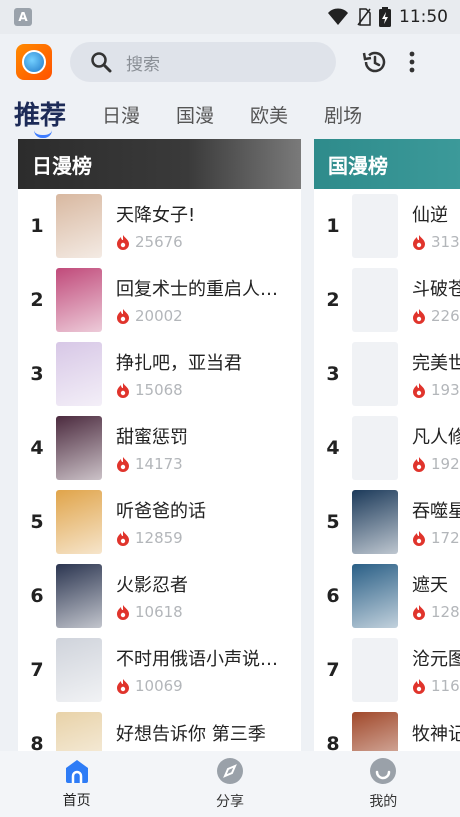 The height and width of the screenshot is (817, 460). Describe the element at coordinates (436, 214) in the screenshot. I see `comic-title: 仙逆` at that location.